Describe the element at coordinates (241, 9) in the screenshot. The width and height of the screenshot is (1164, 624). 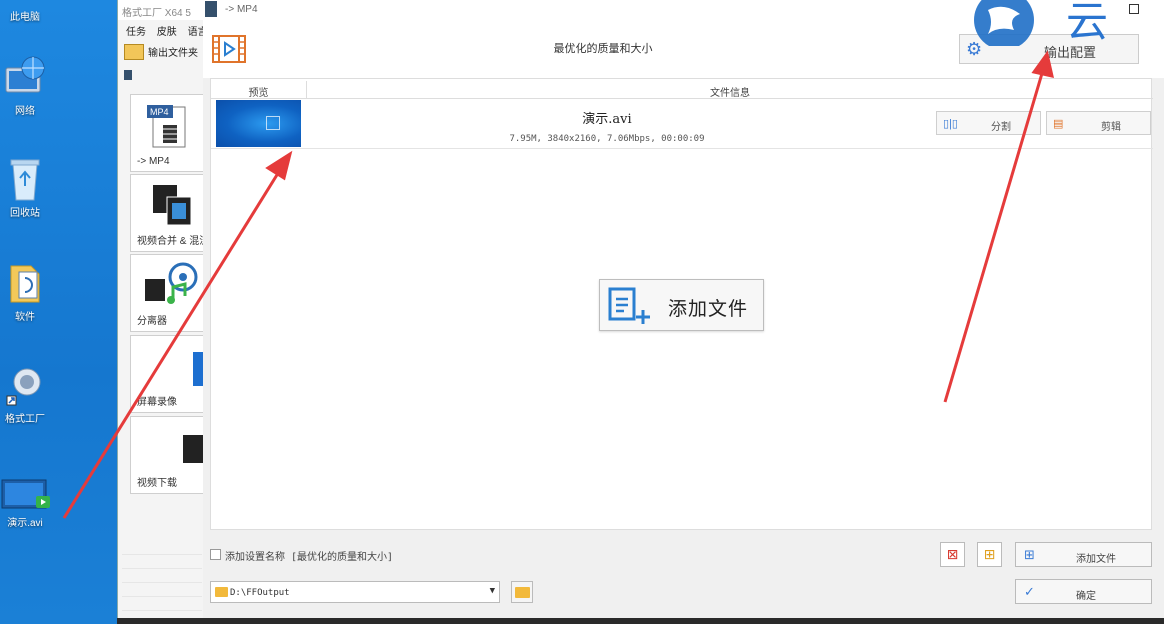
I see `dialog-title: -> MP4` at that location.